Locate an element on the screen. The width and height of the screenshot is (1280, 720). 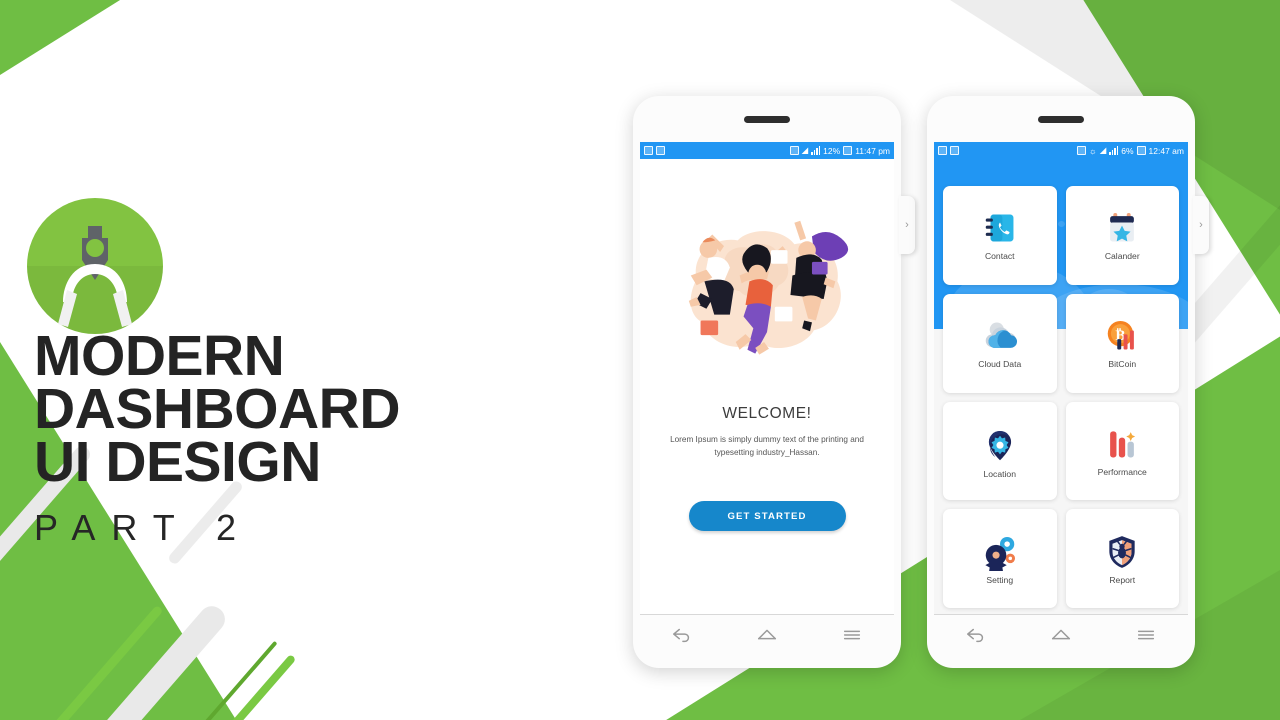
tile-report: Report is located at coordinates (1122, 558).